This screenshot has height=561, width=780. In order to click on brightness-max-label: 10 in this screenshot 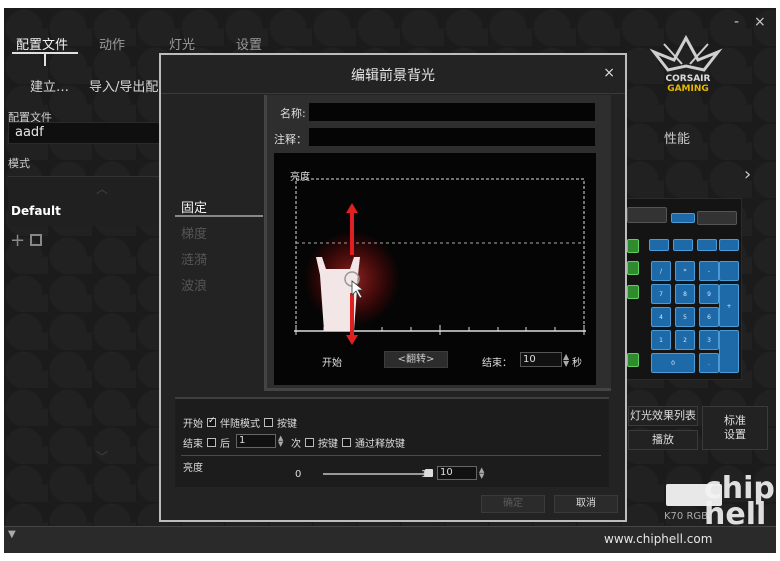, I will do `click(427, 474)`.